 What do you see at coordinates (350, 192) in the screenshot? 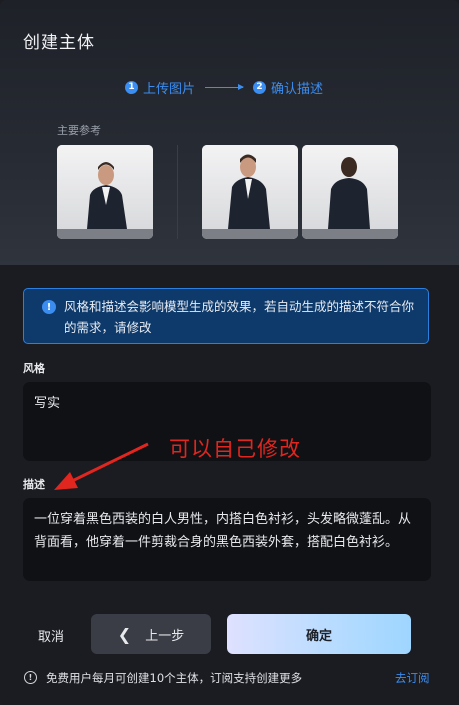
I see `reference-image-back` at bounding box center [350, 192].